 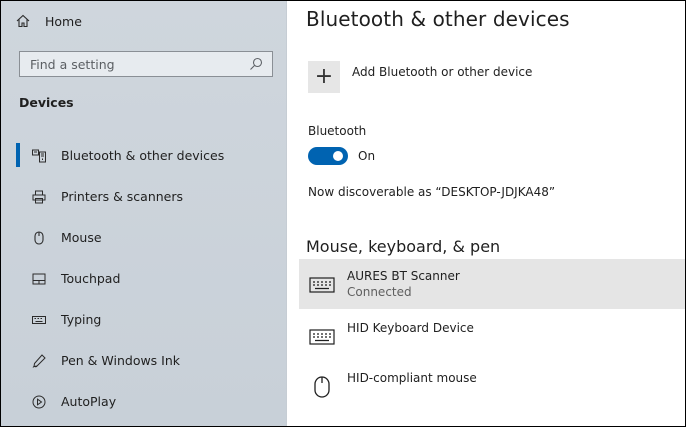 I want to click on sidebar-item-label: Printers & scanners, so click(x=122, y=196).